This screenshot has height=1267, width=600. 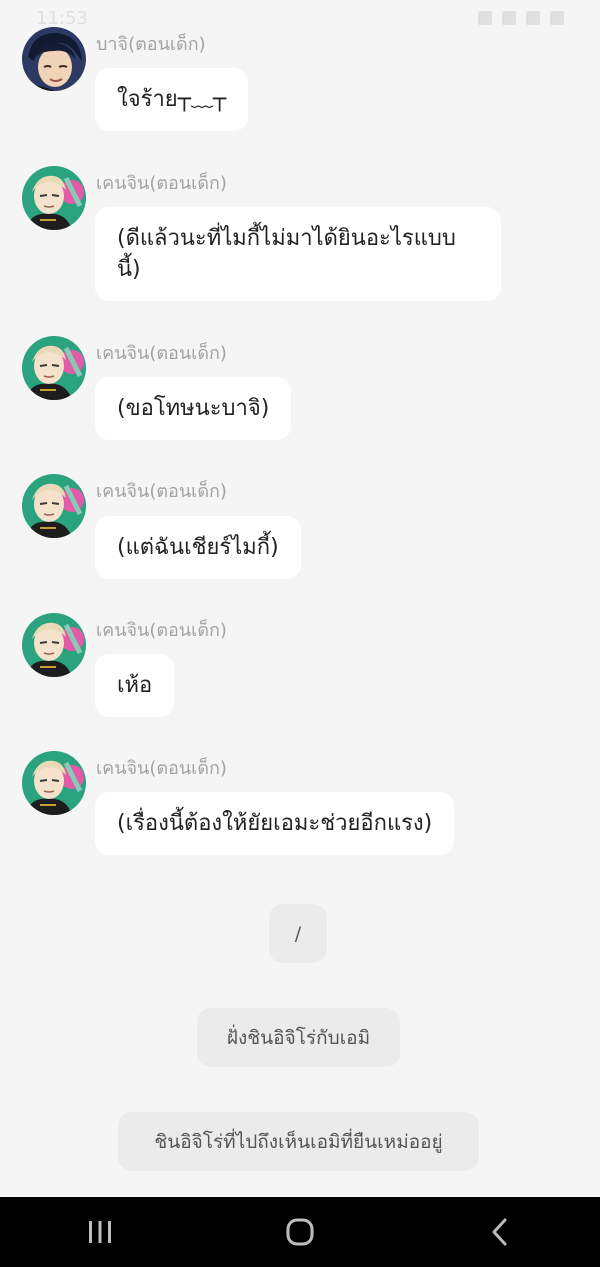 I want to click on recent-apps-icon, so click(x=100, y=1232).